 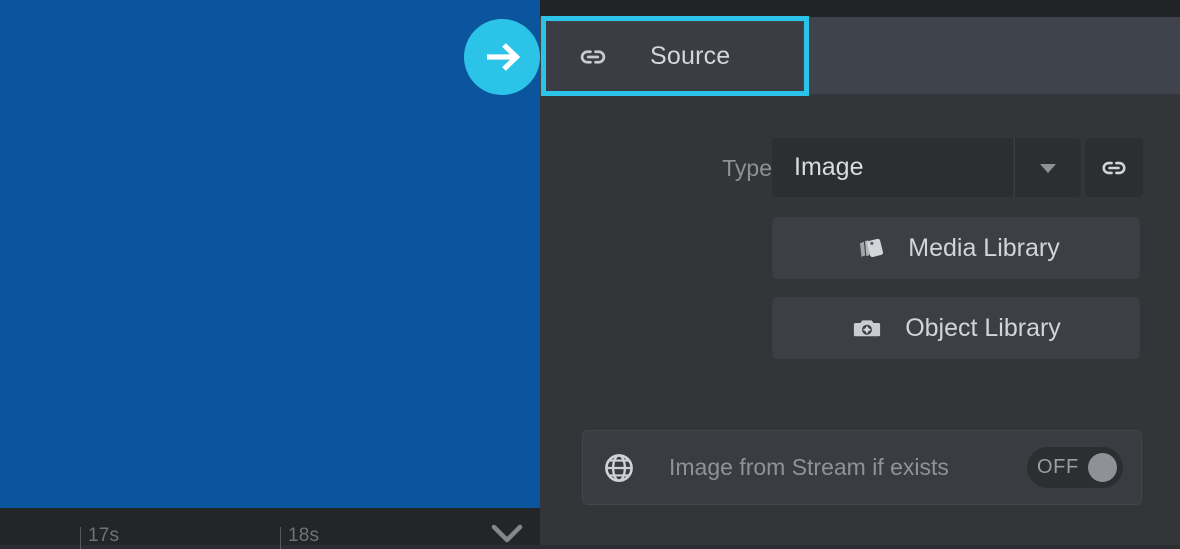 I want to click on tab-source: Source, so click(x=674, y=56).